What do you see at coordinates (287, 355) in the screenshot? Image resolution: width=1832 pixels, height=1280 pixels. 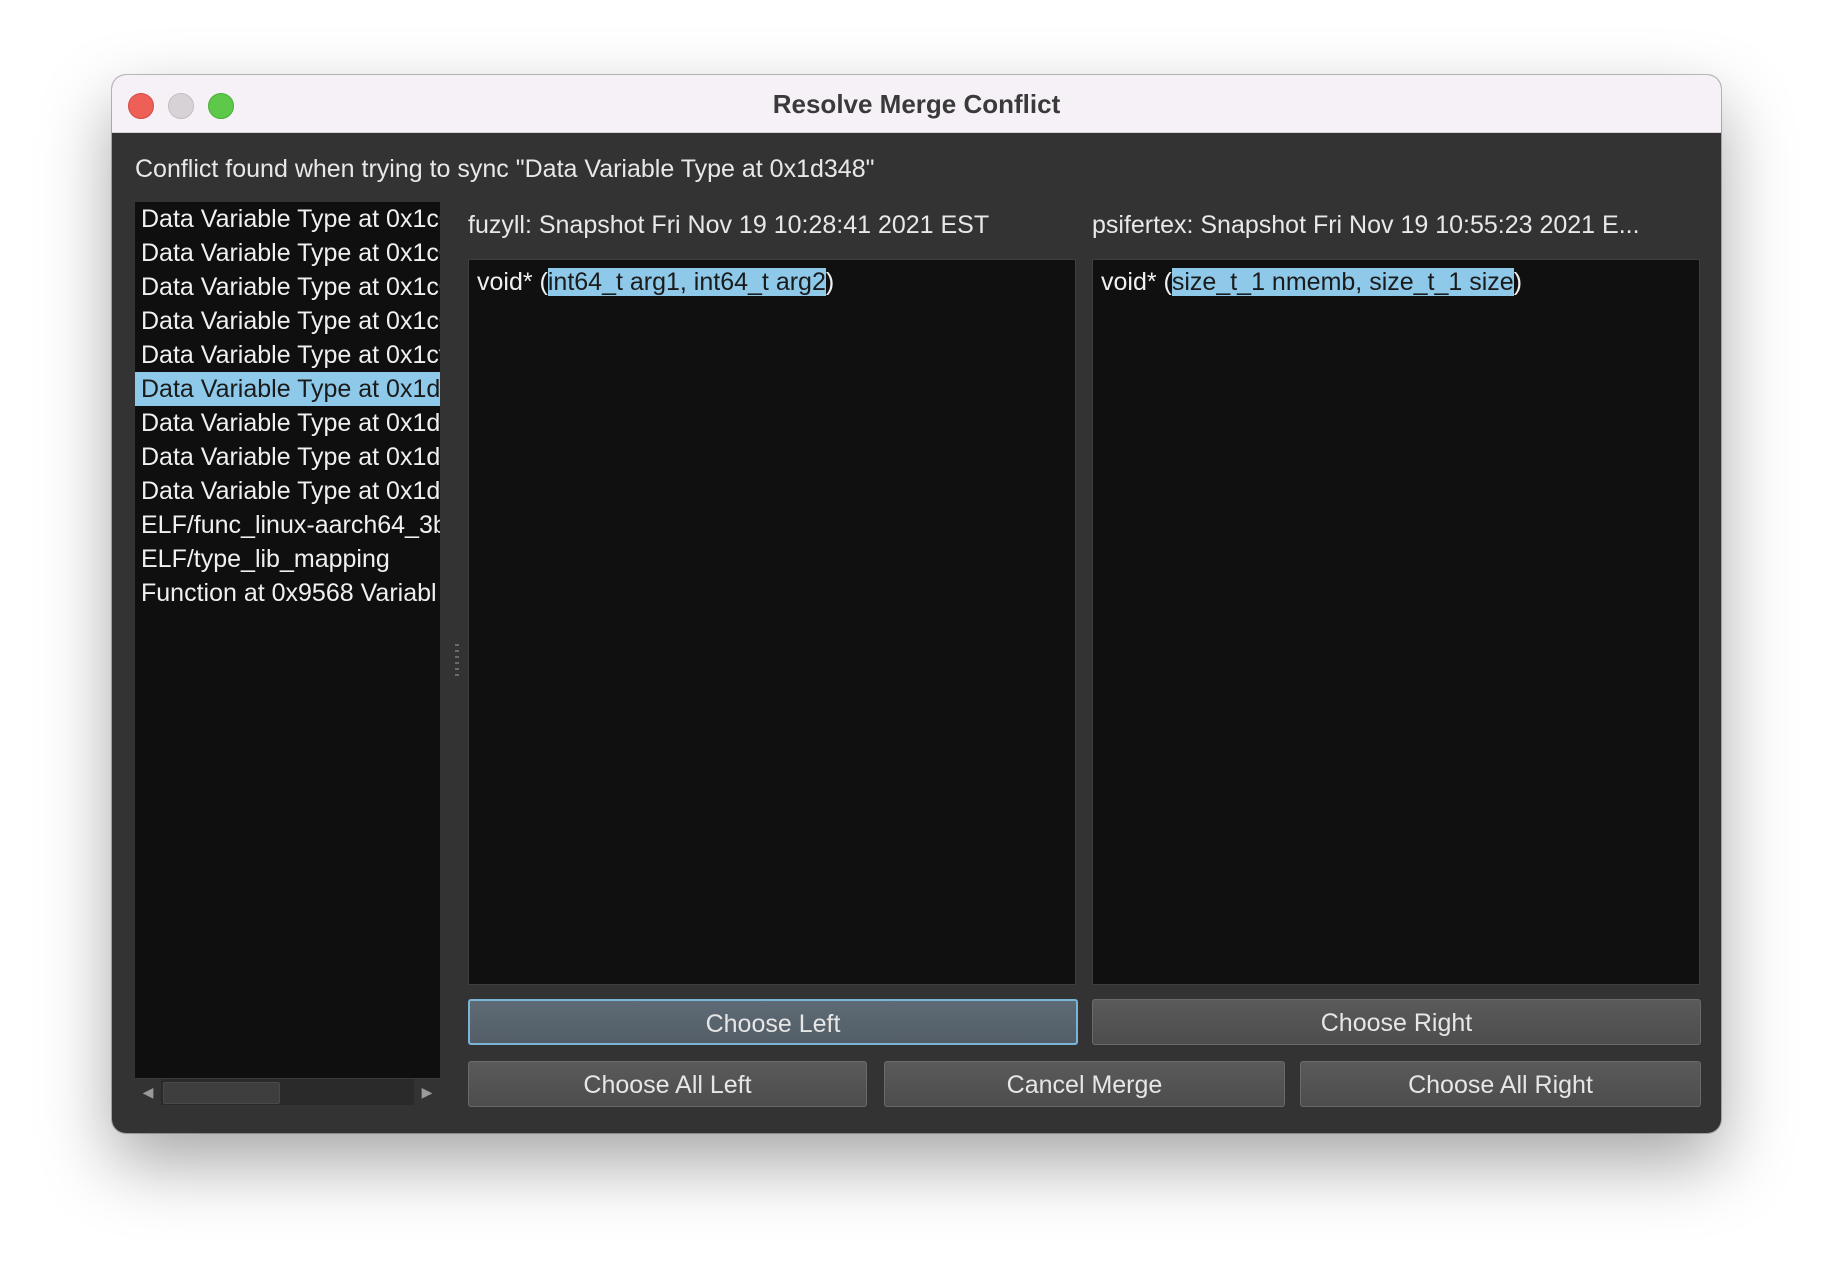 I see `conflict-list-item: Data Variable Type at 0x1cf` at bounding box center [287, 355].